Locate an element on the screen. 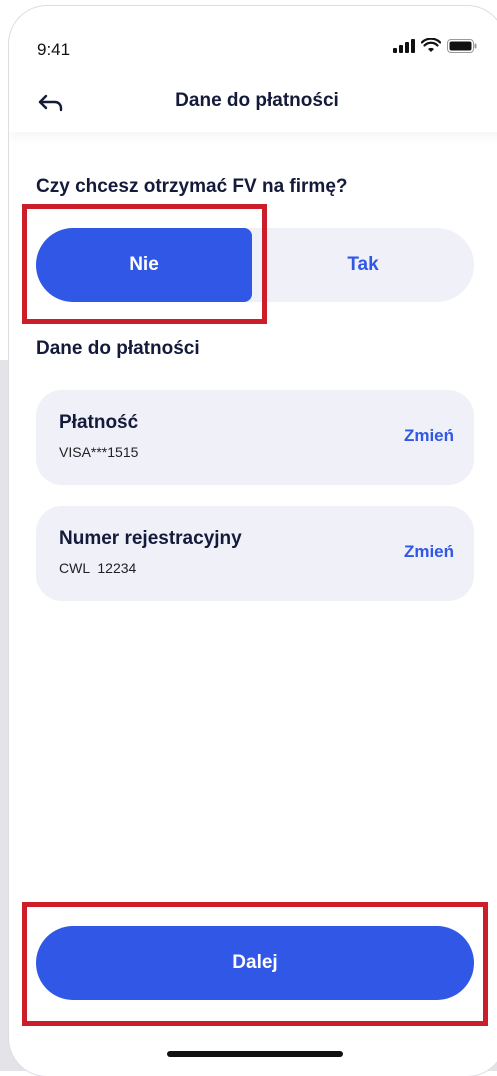 The image size is (497, 1076). payment-card: Płatność VISA***1515 Zmień is located at coordinates (255, 437).